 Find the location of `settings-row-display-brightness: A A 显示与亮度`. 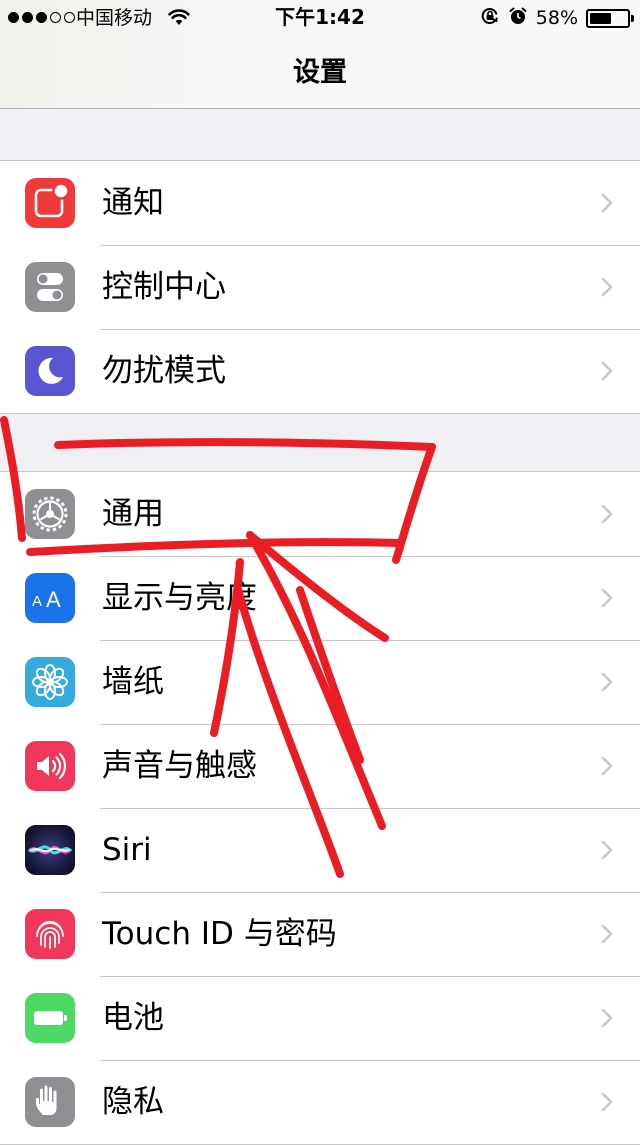

settings-row-display-brightness: A A 显示与亮度 is located at coordinates (320, 598).